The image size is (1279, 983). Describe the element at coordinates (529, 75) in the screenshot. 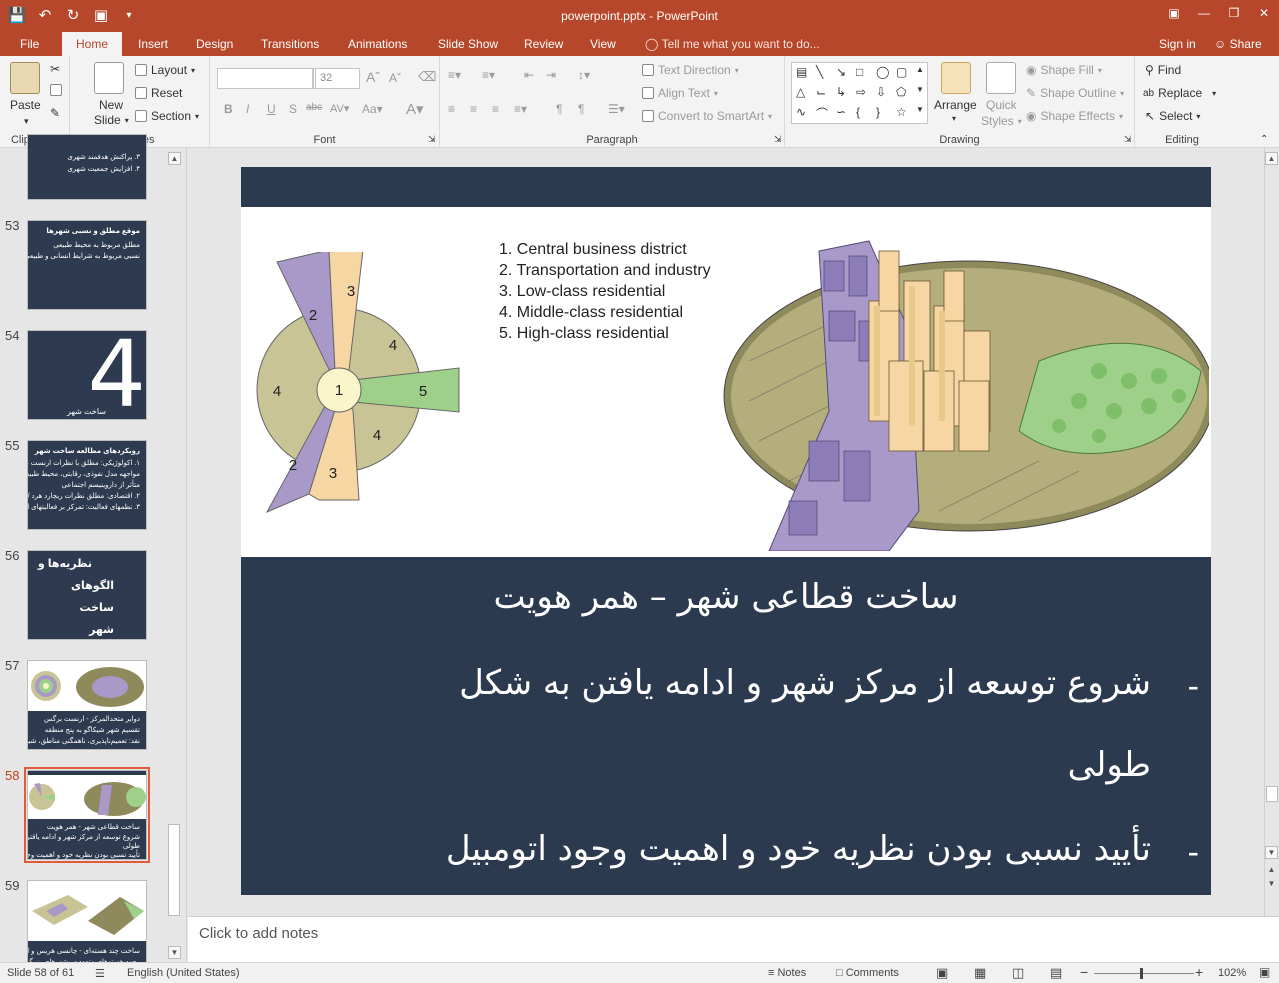

I see `decrease-indent-icon: ⇤` at that location.